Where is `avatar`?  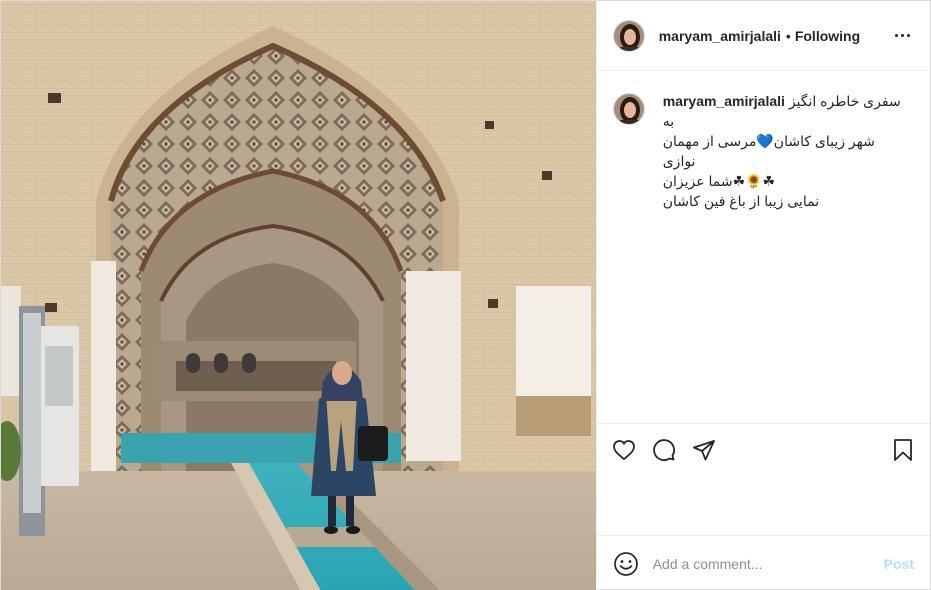
avatar is located at coordinates (628, 35).